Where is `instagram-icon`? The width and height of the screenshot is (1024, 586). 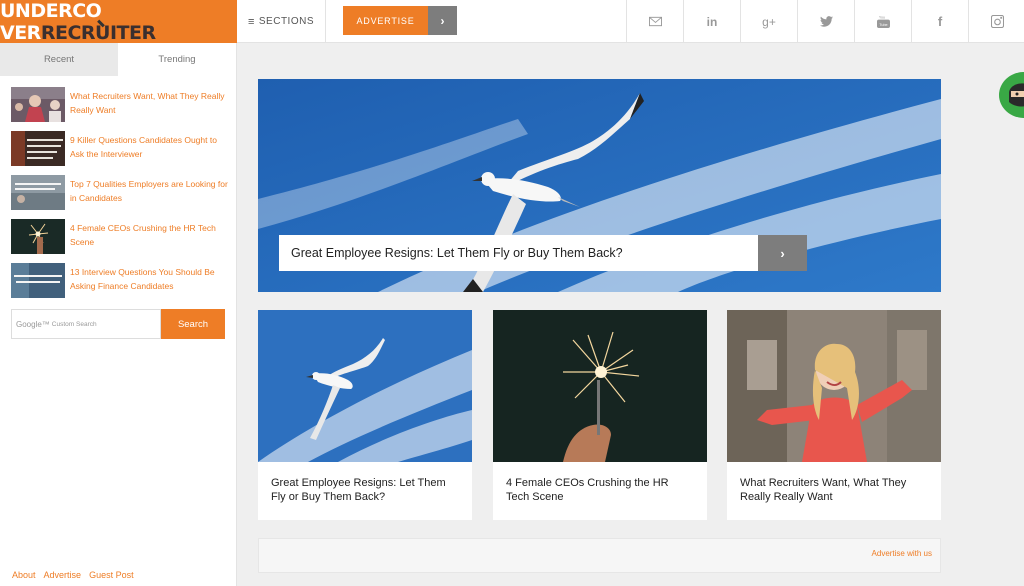 instagram-icon is located at coordinates (996, 21).